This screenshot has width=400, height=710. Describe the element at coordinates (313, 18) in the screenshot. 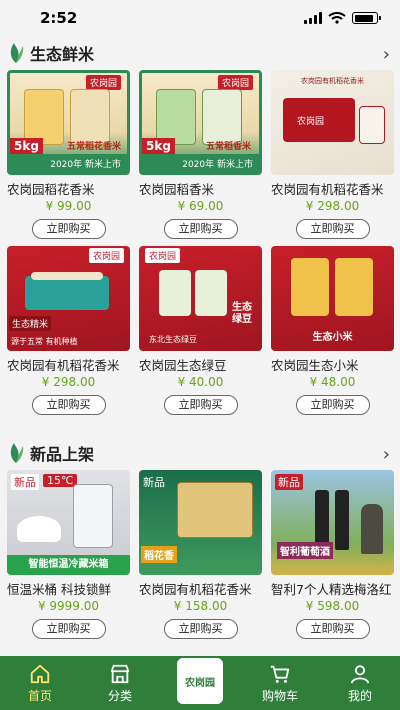

I see `cellular-signal-icon` at that location.